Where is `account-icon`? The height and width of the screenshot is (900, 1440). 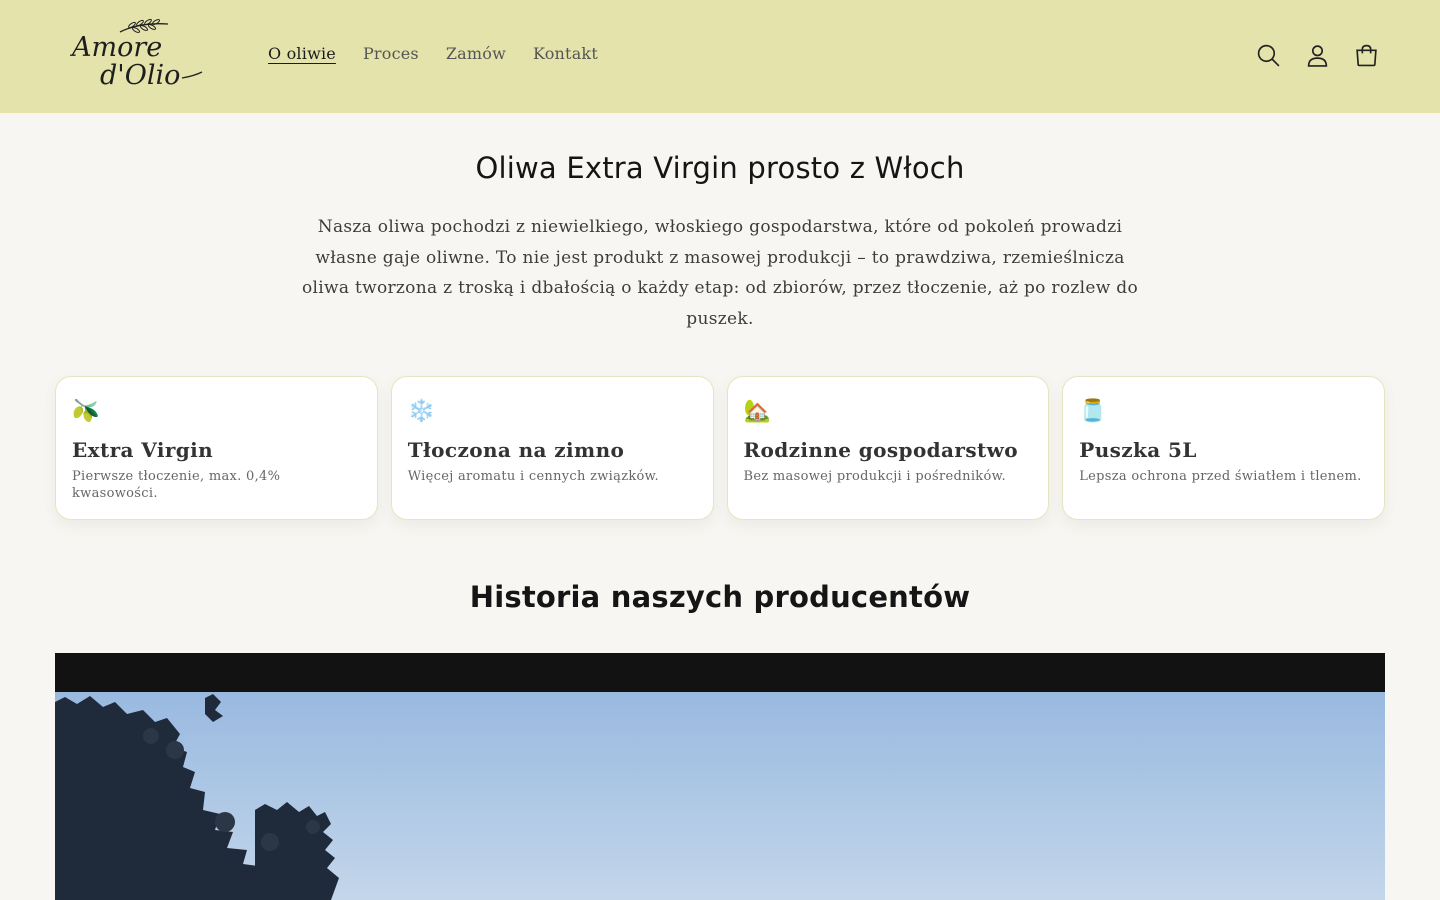 account-icon is located at coordinates (1317, 55).